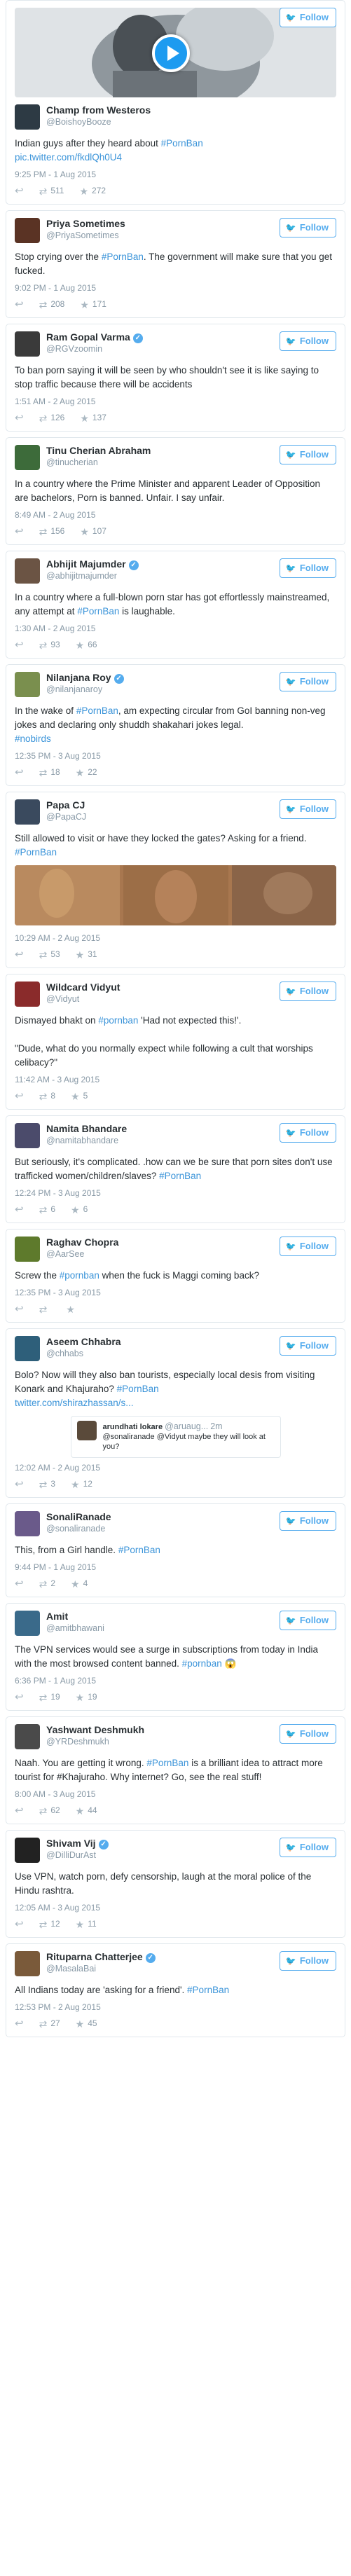  Describe the element at coordinates (47, 1096) in the screenshot. I see `retweet-button: ⇄ 8` at that location.